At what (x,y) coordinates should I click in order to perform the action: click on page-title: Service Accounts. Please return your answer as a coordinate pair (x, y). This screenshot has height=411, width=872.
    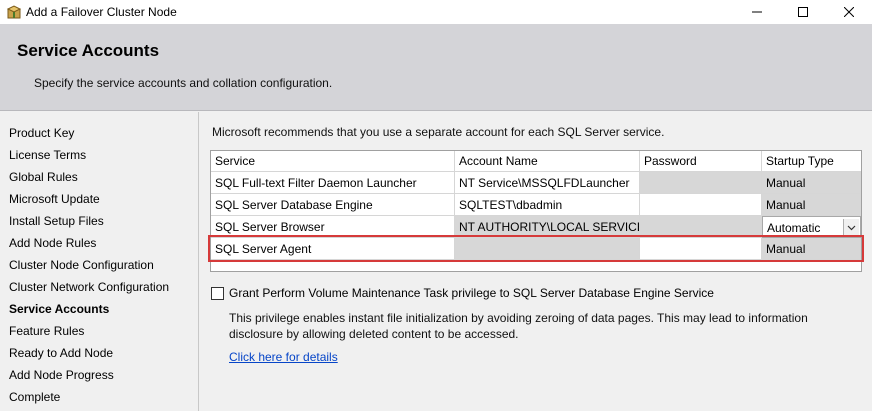
    Looking at the image, I should click on (88, 50).